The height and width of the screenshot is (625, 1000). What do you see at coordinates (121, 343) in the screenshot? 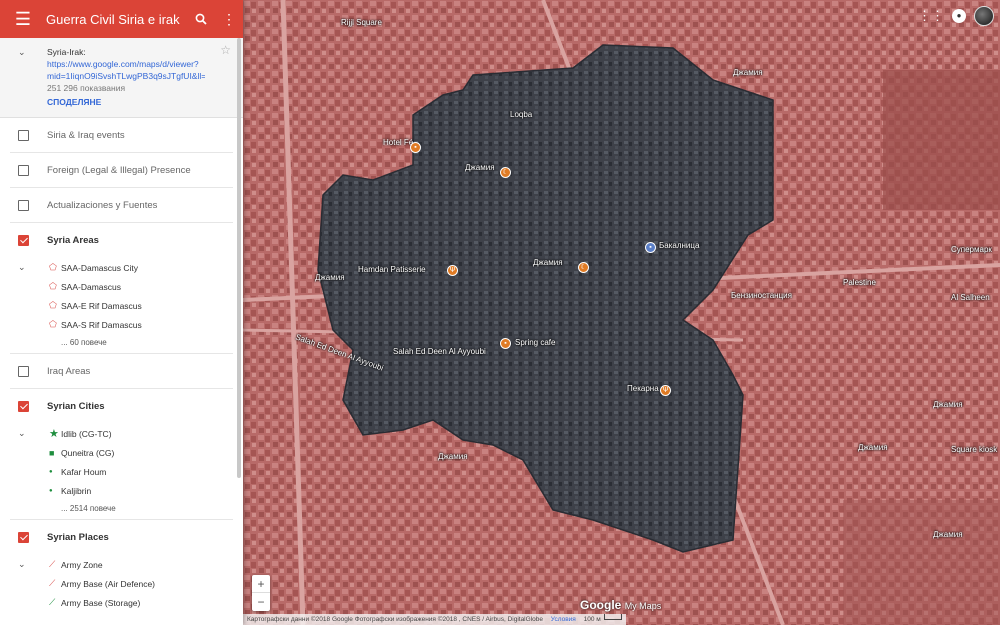
I see `more-link: ... 60 повече` at bounding box center [121, 343].